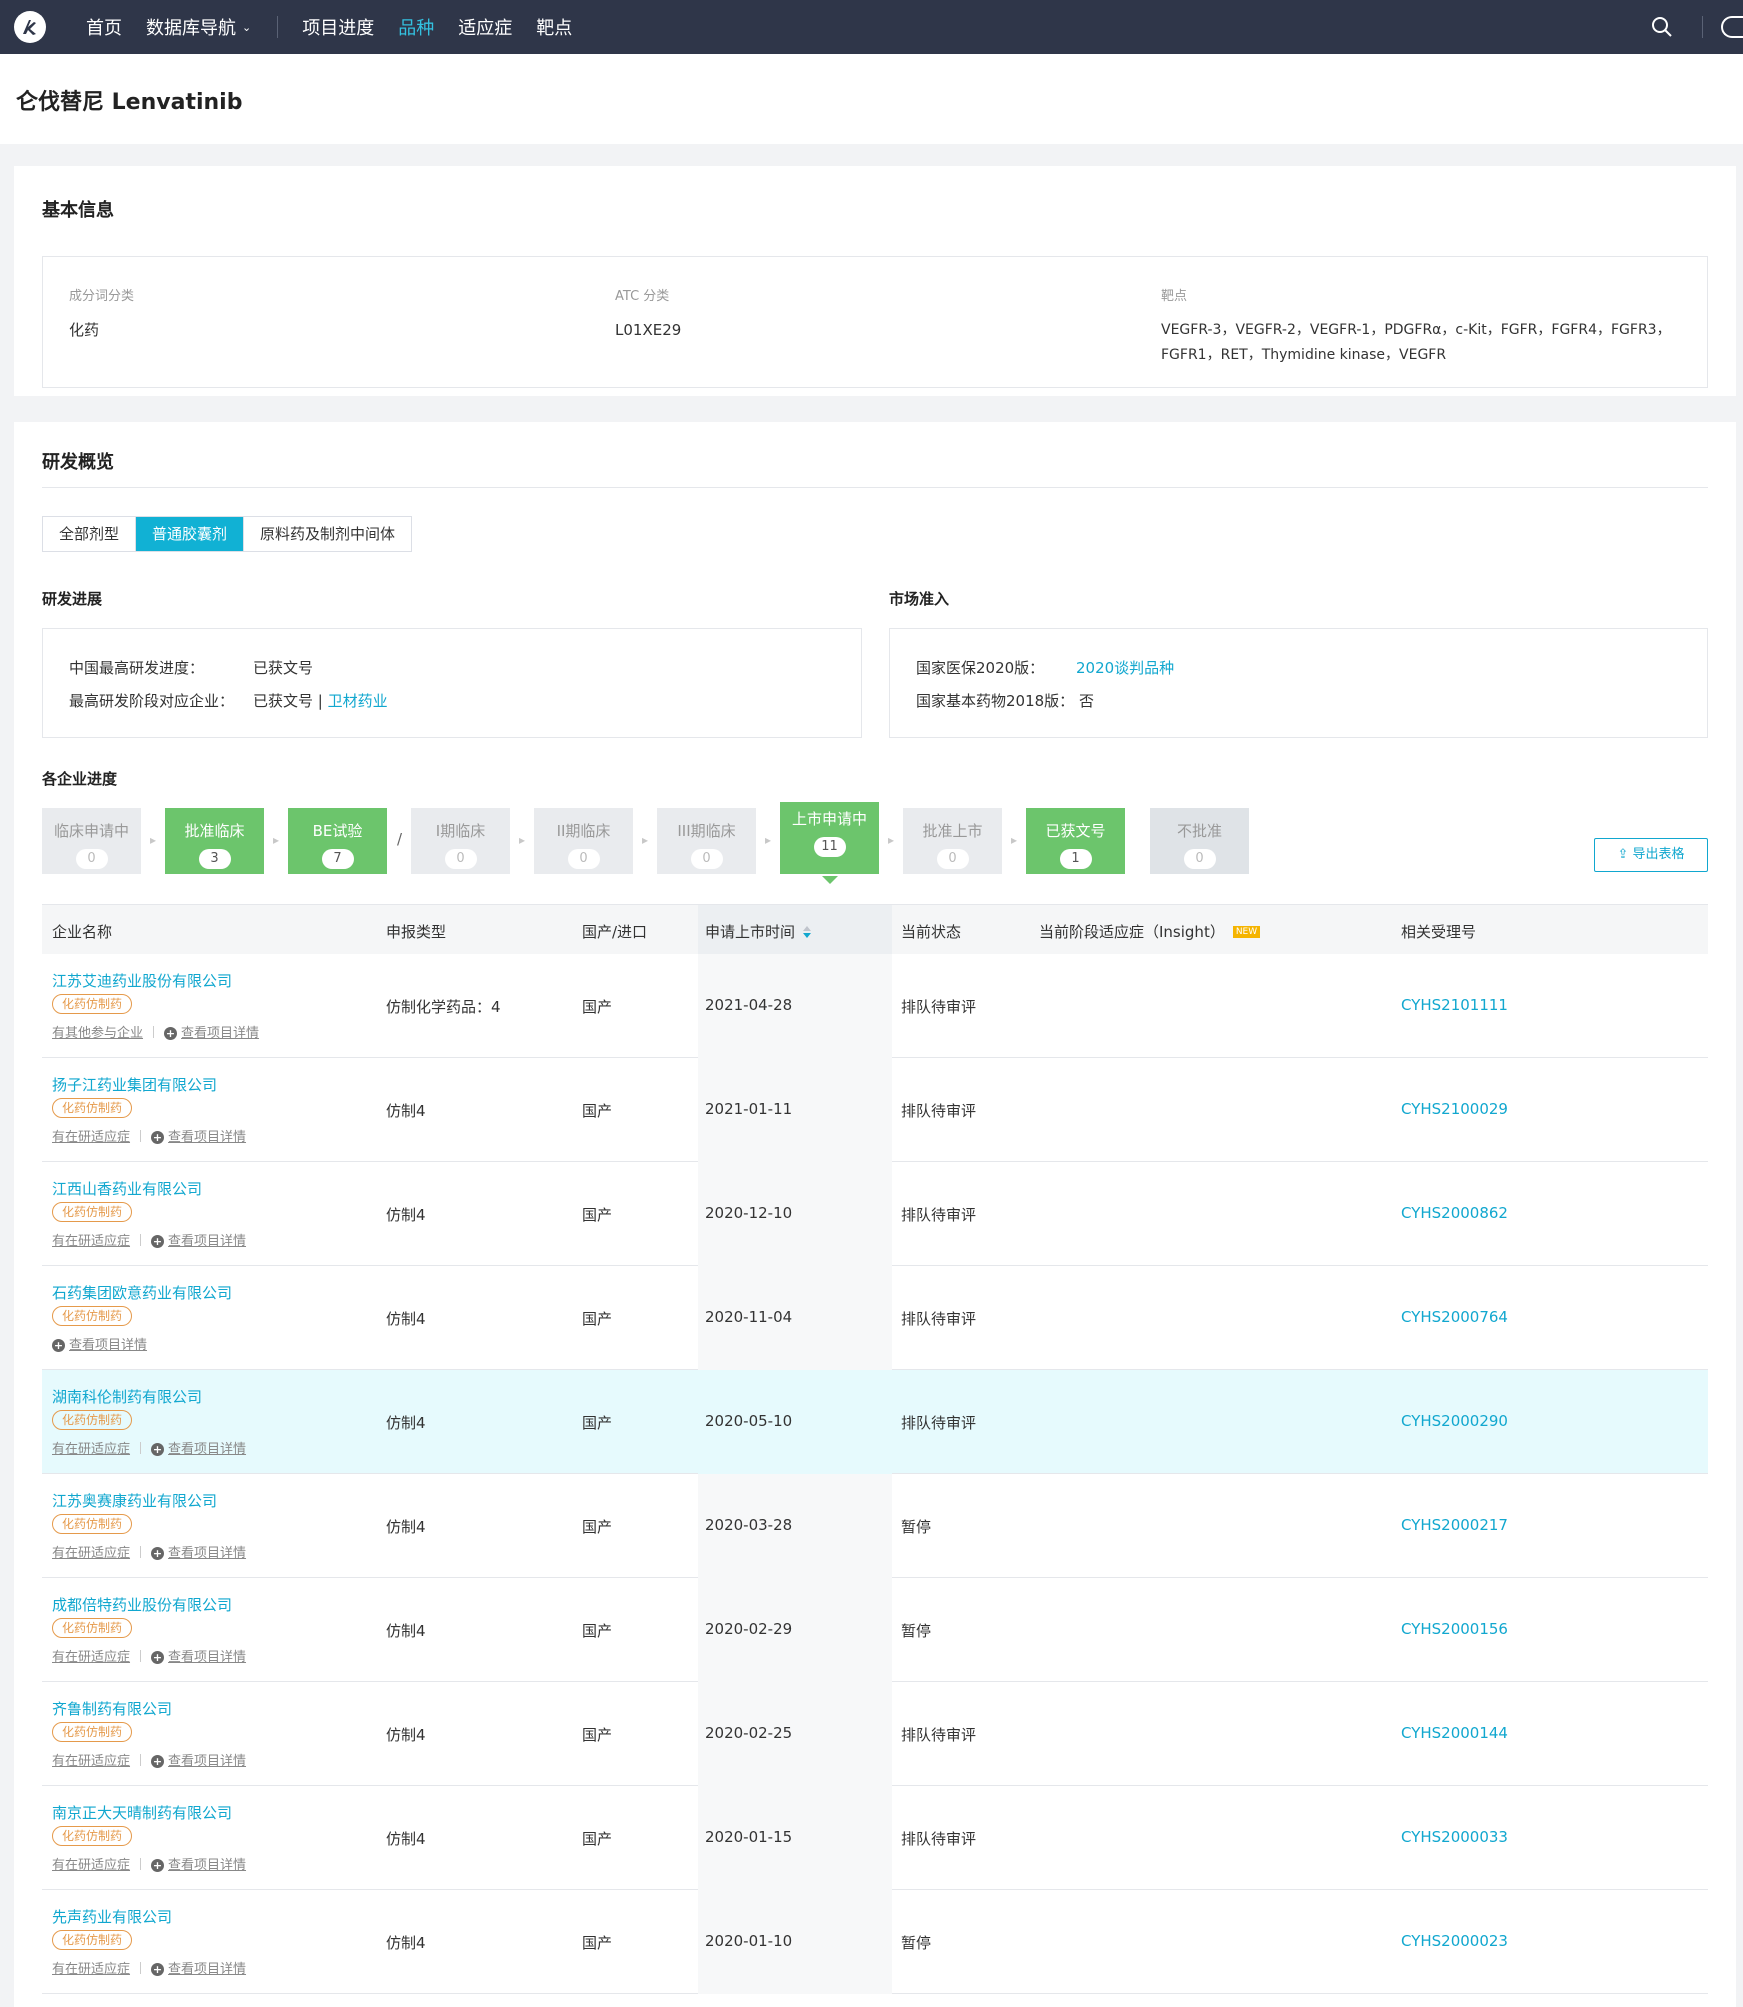  Describe the element at coordinates (1075, 831) in the screenshot. I see `stage-name: 已获文号` at that location.